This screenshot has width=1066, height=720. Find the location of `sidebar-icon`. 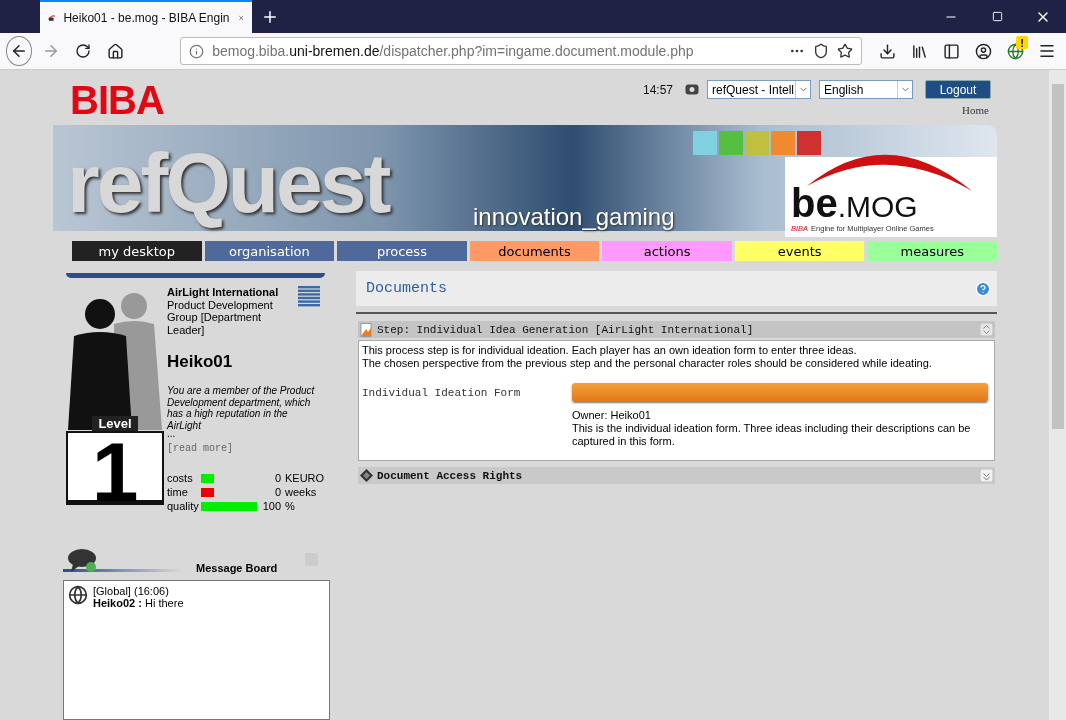

sidebar-icon is located at coordinates (951, 51).